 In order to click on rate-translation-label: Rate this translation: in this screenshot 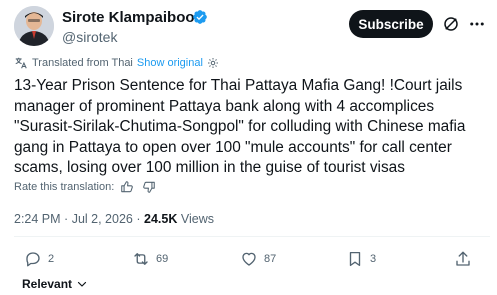, I will do `click(64, 187)`.